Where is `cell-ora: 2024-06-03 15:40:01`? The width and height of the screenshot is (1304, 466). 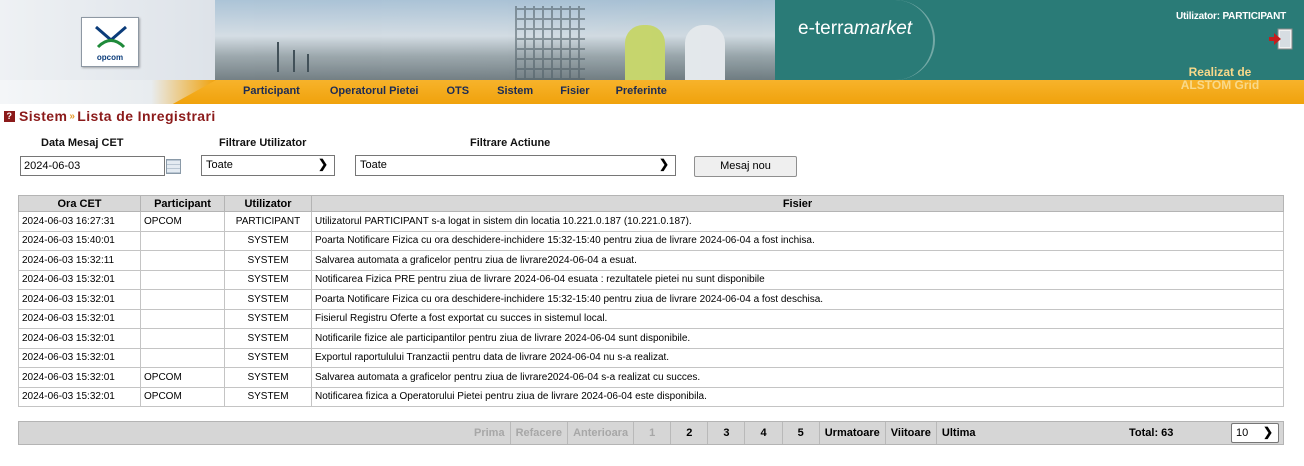 cell-ora: 2024-06-03 15:40:01 is located at coordinates (79, 240).